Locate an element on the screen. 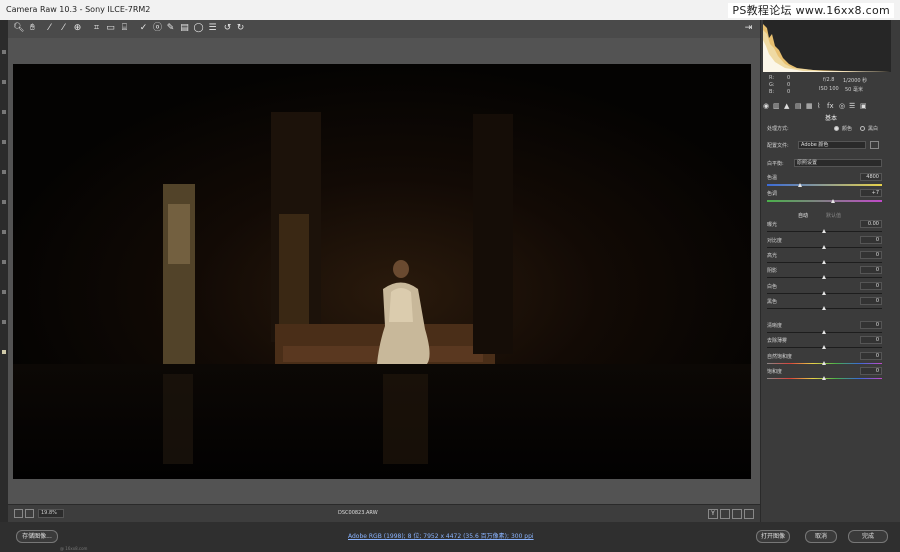 Image resolution: width=900 pixels, height=552 pixels. treatment-bw-radio is located at coordinates (862, 128).